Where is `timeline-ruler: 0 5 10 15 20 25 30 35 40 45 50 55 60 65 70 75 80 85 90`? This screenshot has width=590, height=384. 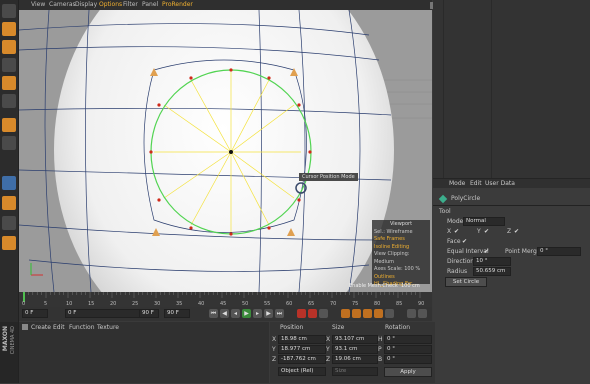
timeline-ruler: 0 5 10 15 20 25 30 35 40 45 50 55 60 65 70 75 80 85 90 is located at coordinates (225, 299).